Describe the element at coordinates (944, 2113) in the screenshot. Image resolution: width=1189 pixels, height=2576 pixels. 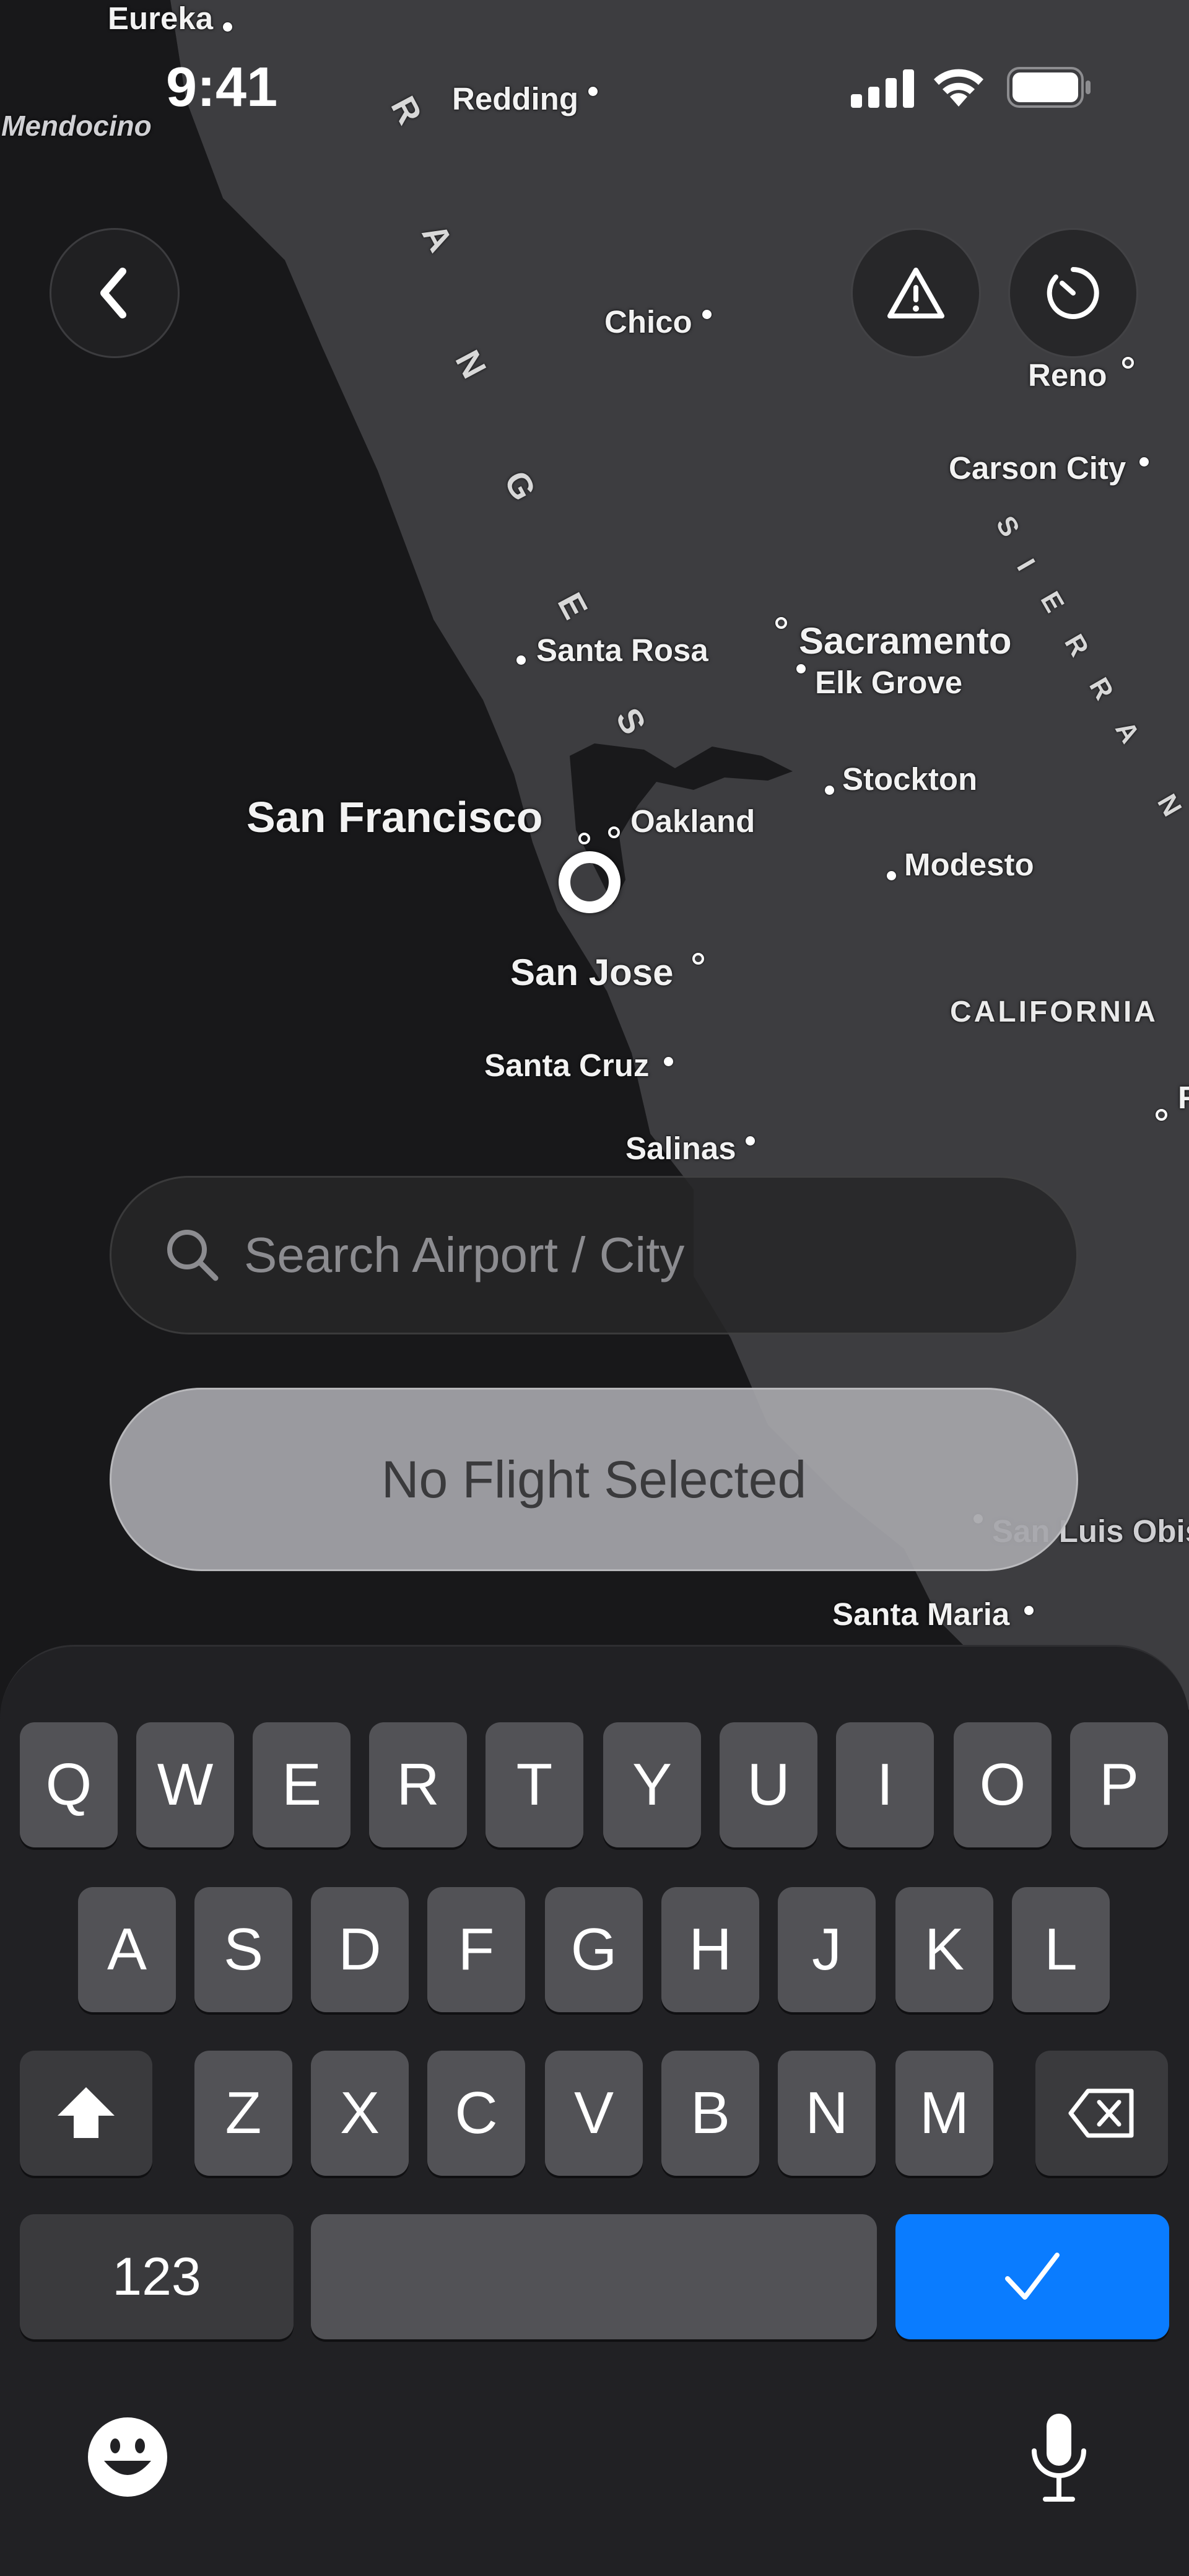
I see `key-m: M` at that location.